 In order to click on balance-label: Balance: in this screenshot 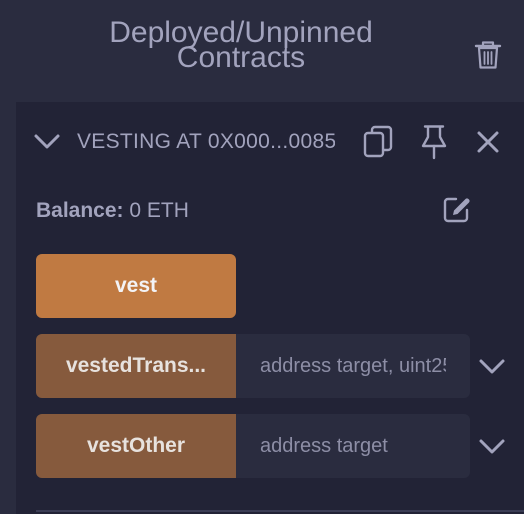, I will do `click(80, 210)`.